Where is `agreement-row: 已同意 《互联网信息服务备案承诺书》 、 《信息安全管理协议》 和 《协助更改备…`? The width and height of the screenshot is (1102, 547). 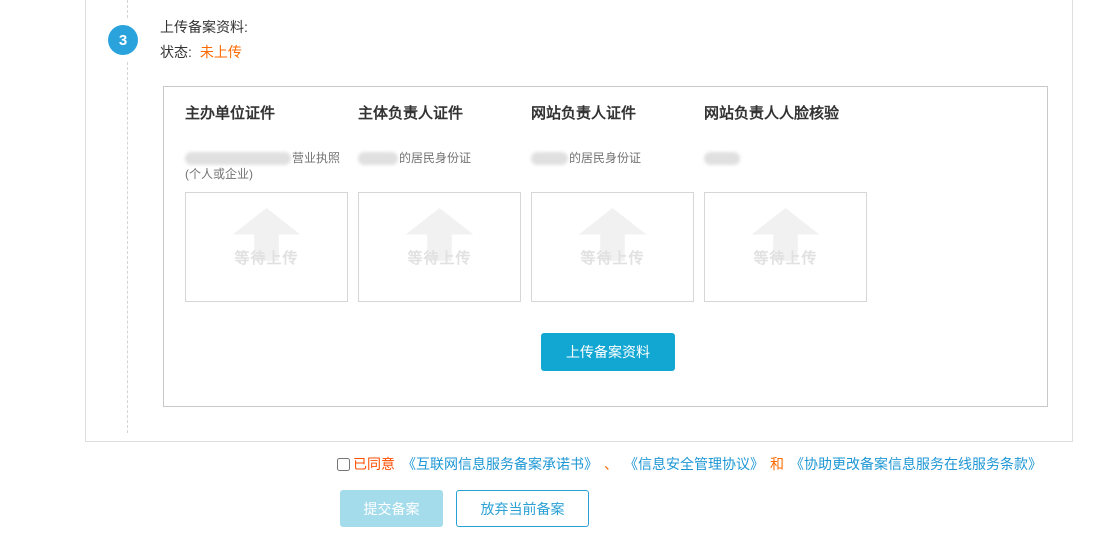
agreement-row: 已同意 《互联网信息服务备案承诺书》 、 《信息安全管理协议》 和 《协助更改备… is located at coordinates (689, 464).